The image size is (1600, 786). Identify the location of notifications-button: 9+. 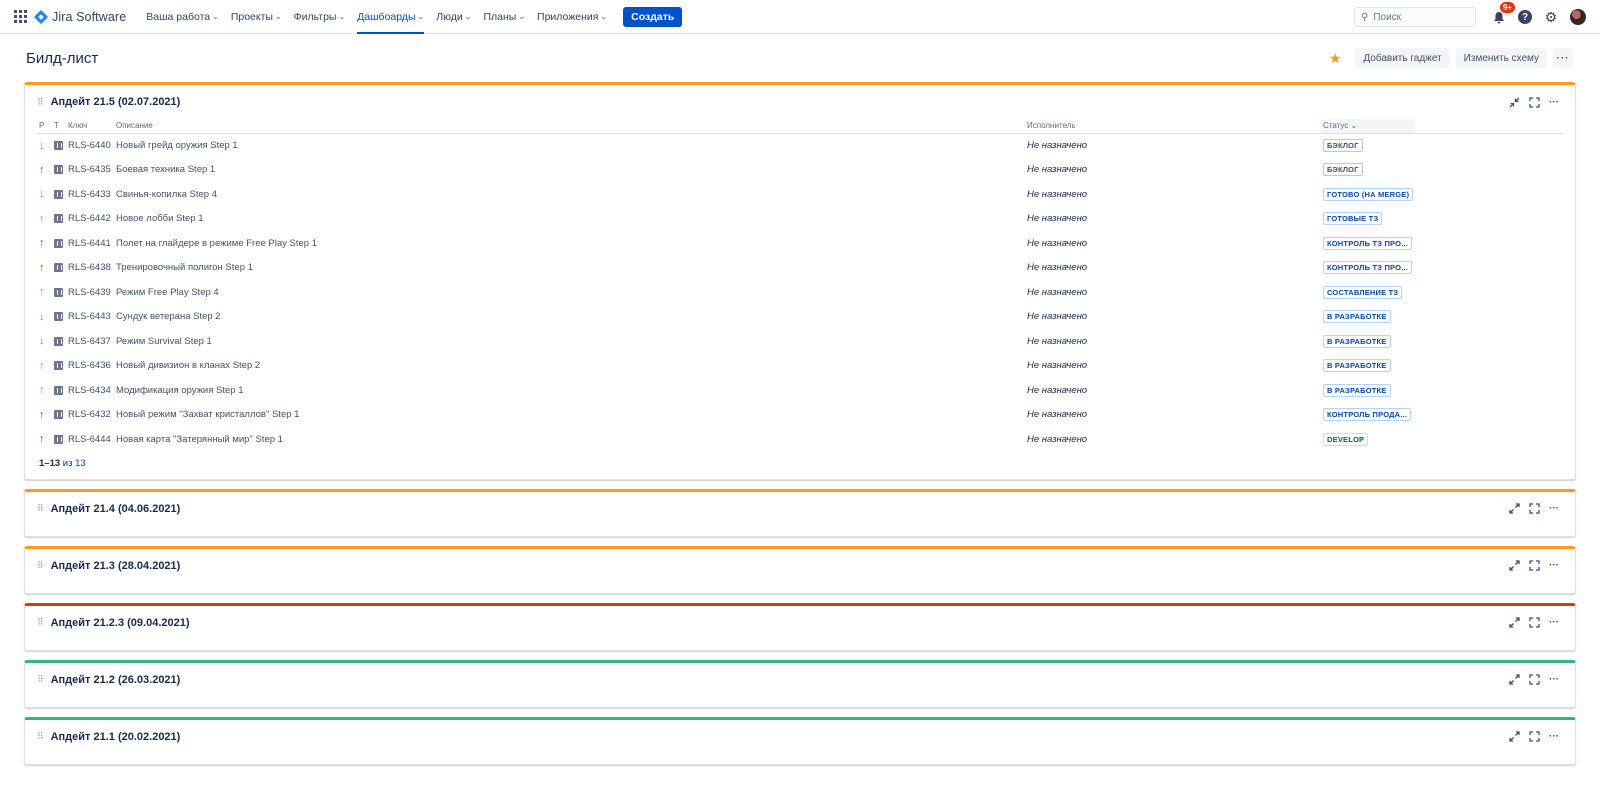
(1503, 13).